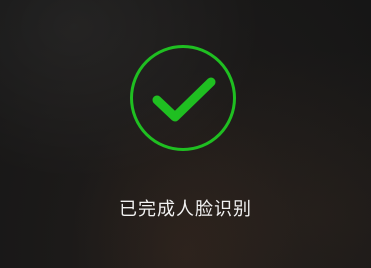 Image resolution: width=371 pixels, height=268 pixels. I want to click on checkmark-icon, so click(184, 99).